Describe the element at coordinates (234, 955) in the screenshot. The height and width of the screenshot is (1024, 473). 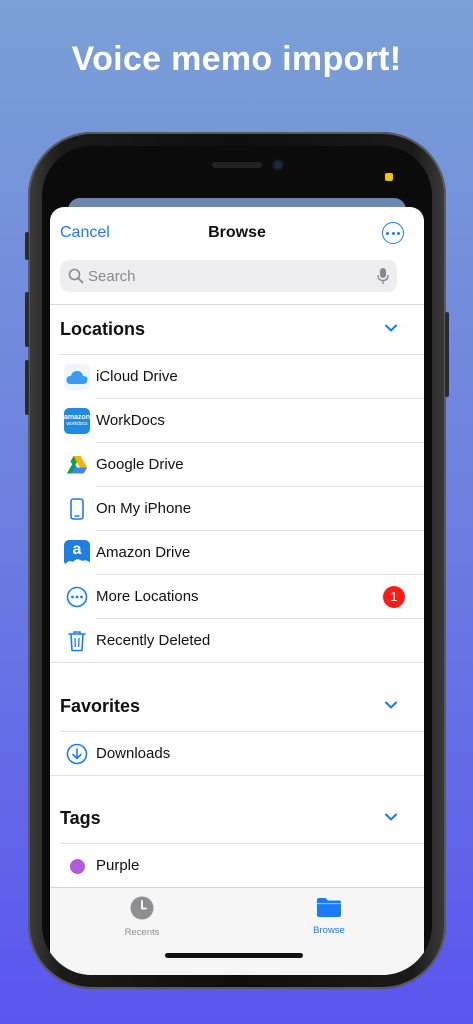
I see `home-indicator` at that location.